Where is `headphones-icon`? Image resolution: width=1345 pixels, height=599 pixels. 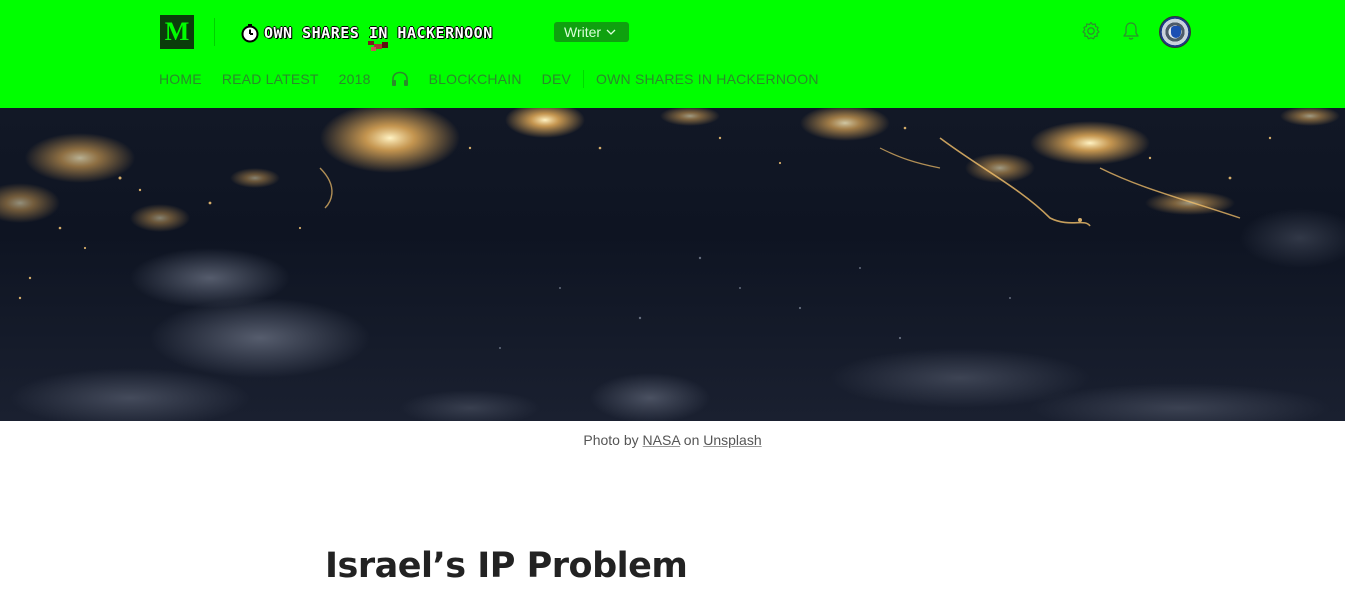
headphones-icon is located at coordinates (400, 79).